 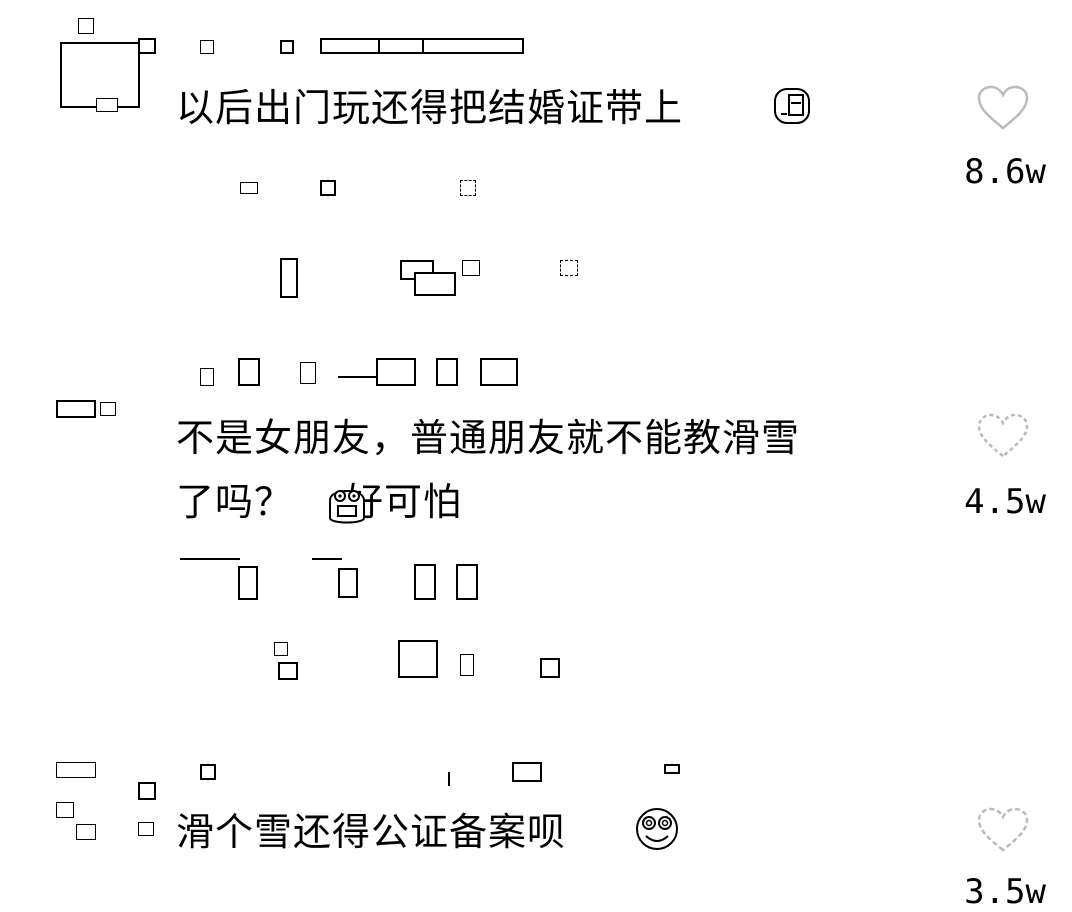 What do you see at coordinates (1005, 172) in the screenshot?
I see `like-count: 8.6w` at bounding box center [1005, 172].